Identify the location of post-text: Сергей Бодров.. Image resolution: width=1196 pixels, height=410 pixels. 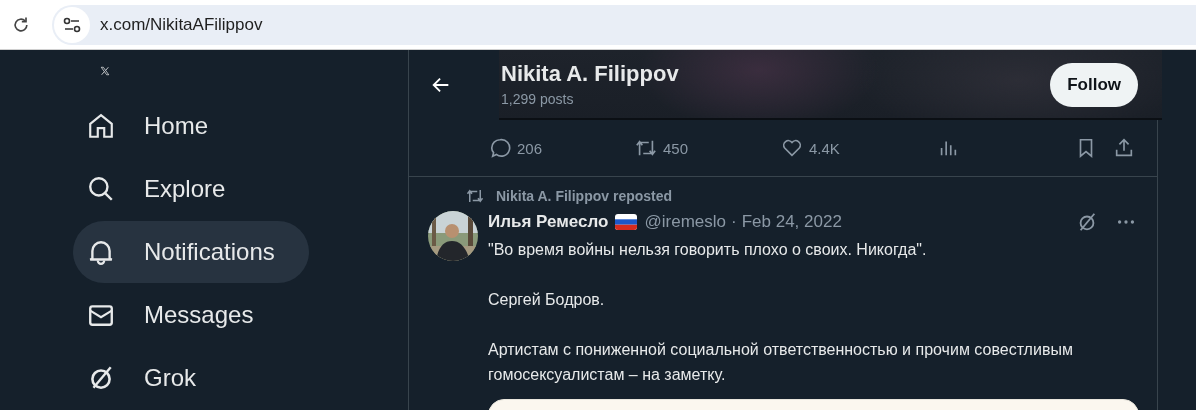
(547, 300).